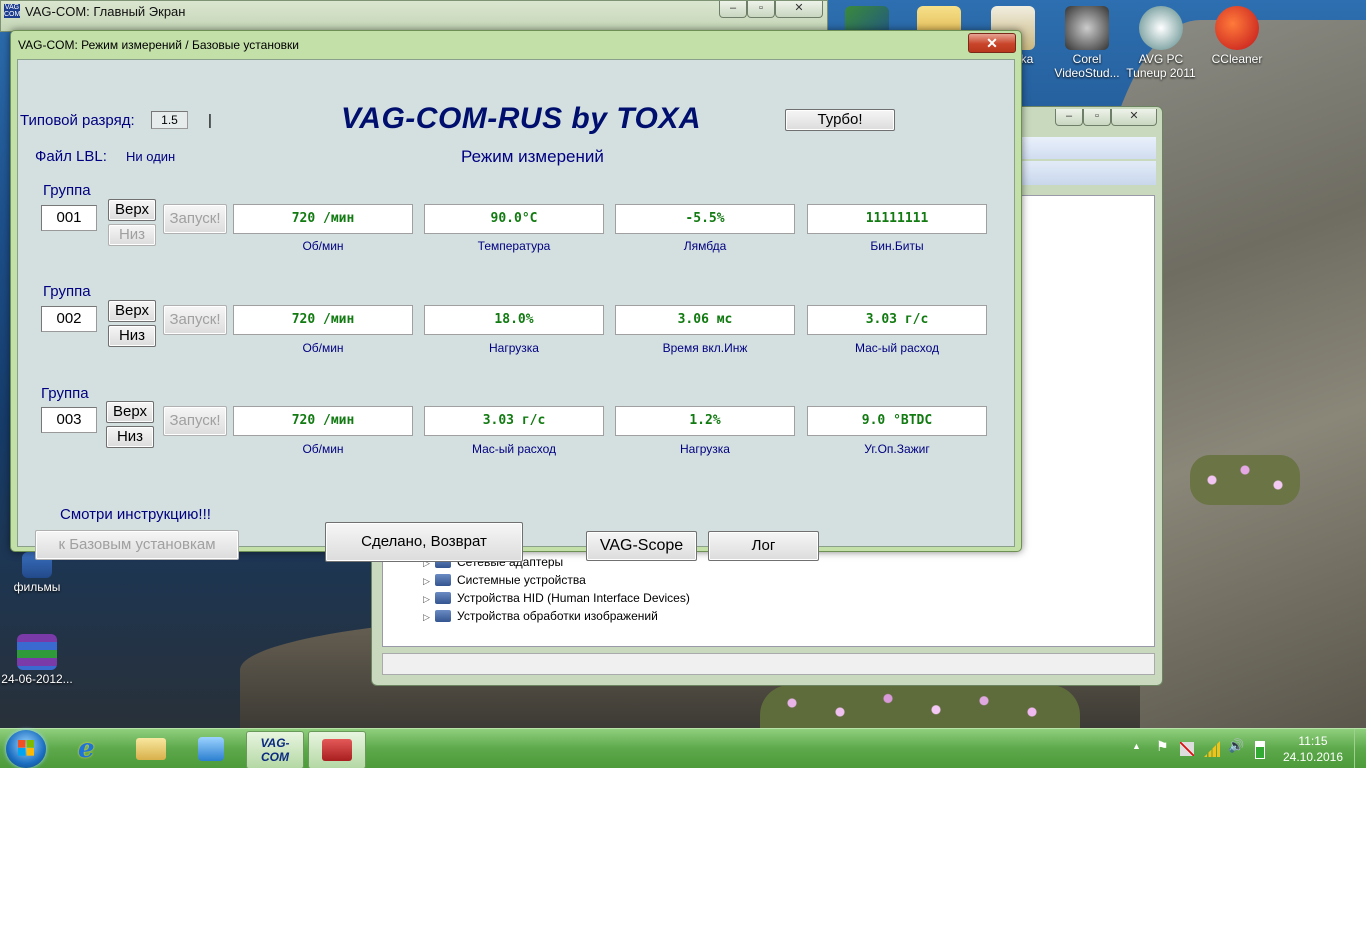 The height and width of the screenshot is (926, 1366). I want to click on windows-logo-icon, so click(26, 748).